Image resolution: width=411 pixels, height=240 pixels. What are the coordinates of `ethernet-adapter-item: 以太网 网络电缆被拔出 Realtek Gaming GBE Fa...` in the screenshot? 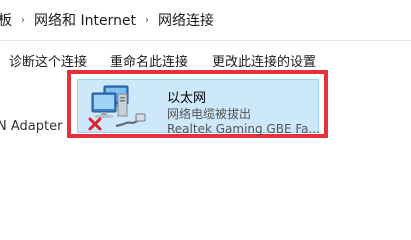 It's located at (198, 107).